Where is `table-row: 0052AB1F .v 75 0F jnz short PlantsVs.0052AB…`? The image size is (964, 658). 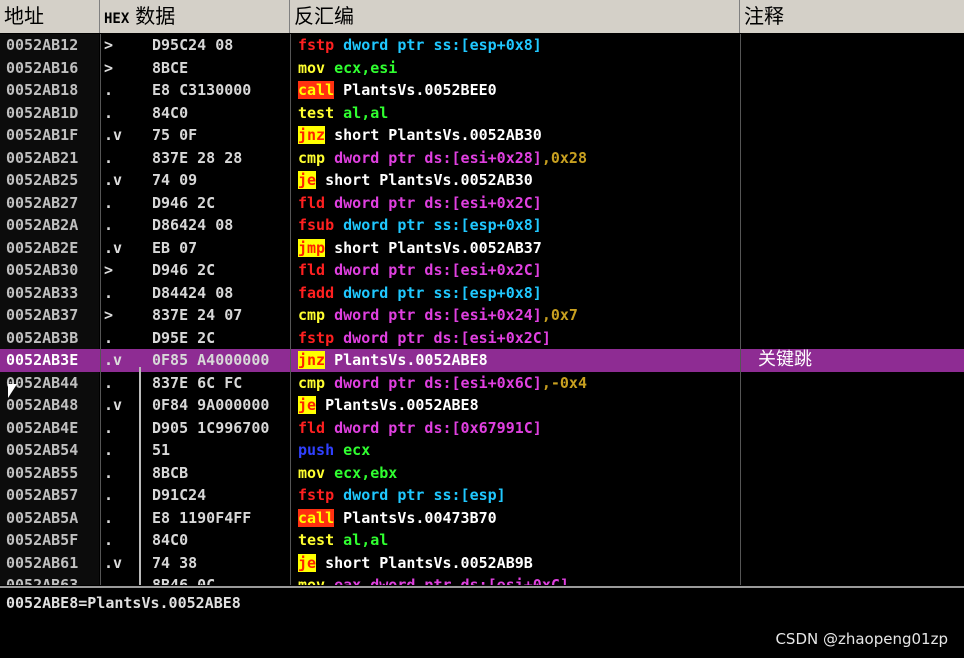 table-row: 0052AB1F .v 75 0F jnz short PlantsVs.0052AB… is located at coordinates (482, 135).